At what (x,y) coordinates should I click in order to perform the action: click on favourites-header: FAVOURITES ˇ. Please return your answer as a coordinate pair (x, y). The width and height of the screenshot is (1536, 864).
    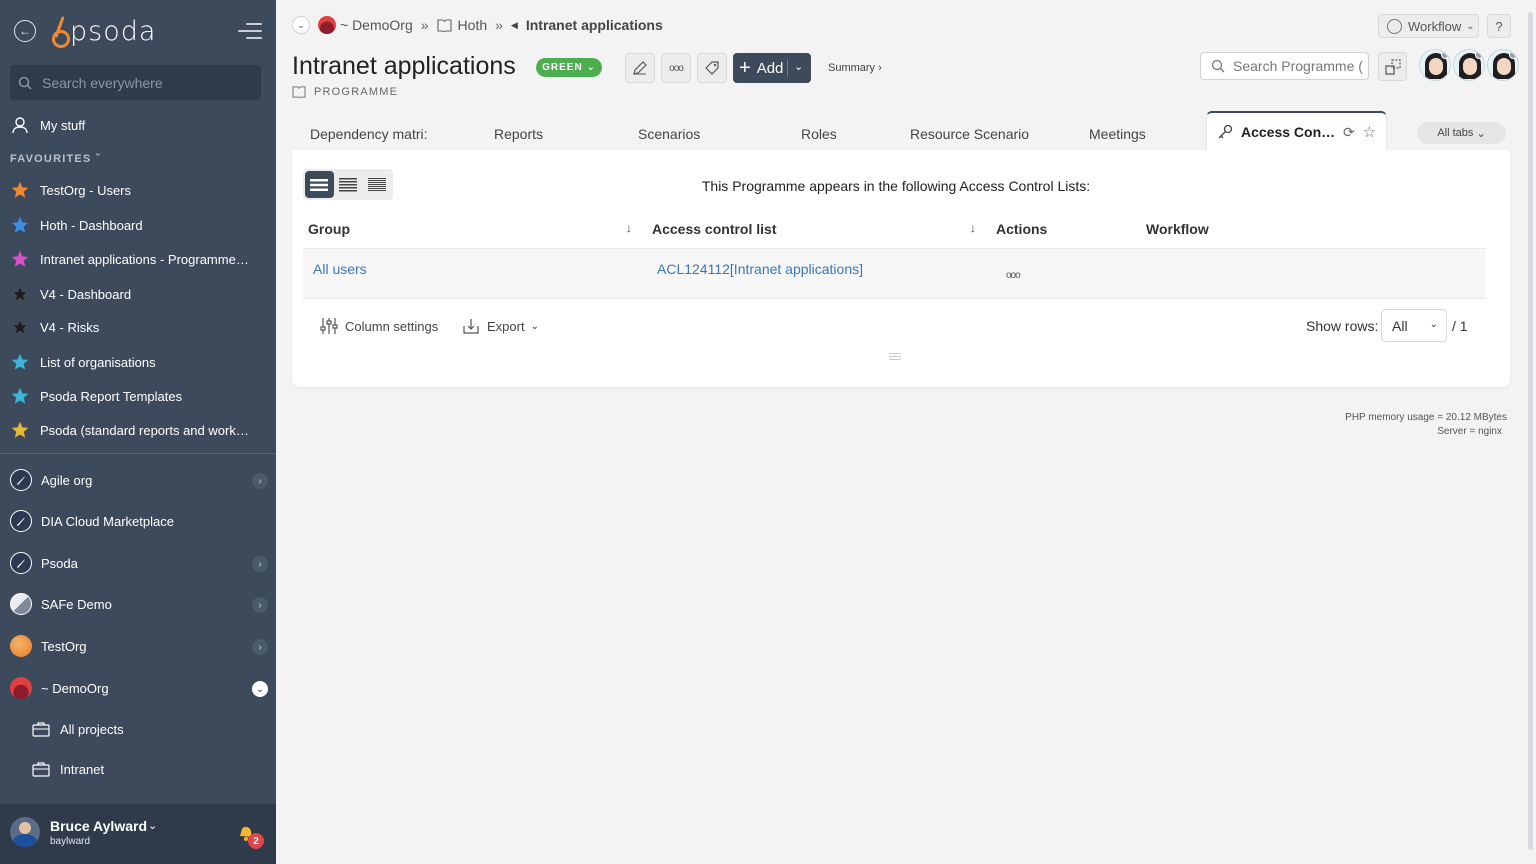
    Looking at the image, I should click on (55, 159).